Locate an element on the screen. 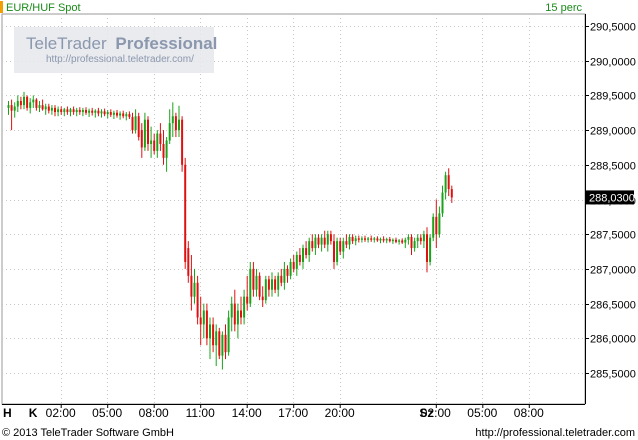 Image resolution: width=638 pixels, height=440 pixels. x-tick-label: 02:00 is located at coordinates (61, 413).